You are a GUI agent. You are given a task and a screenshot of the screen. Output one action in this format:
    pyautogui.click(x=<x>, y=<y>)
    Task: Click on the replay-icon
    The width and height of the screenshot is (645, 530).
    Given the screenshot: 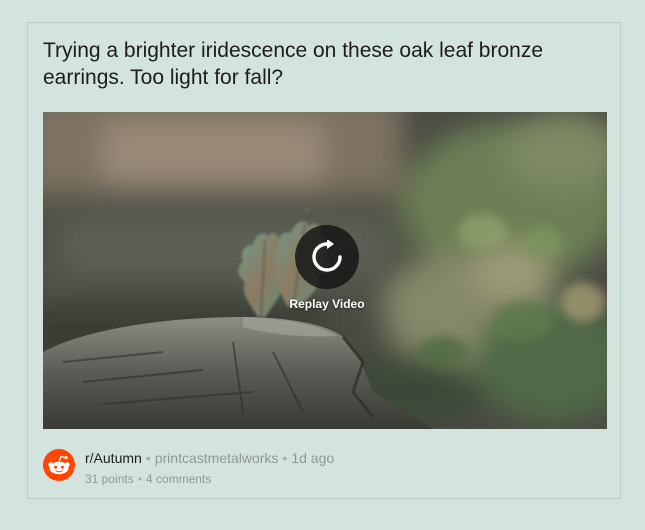 What is the action you would take?
    pyautogui.click(x=327, y=256)
    